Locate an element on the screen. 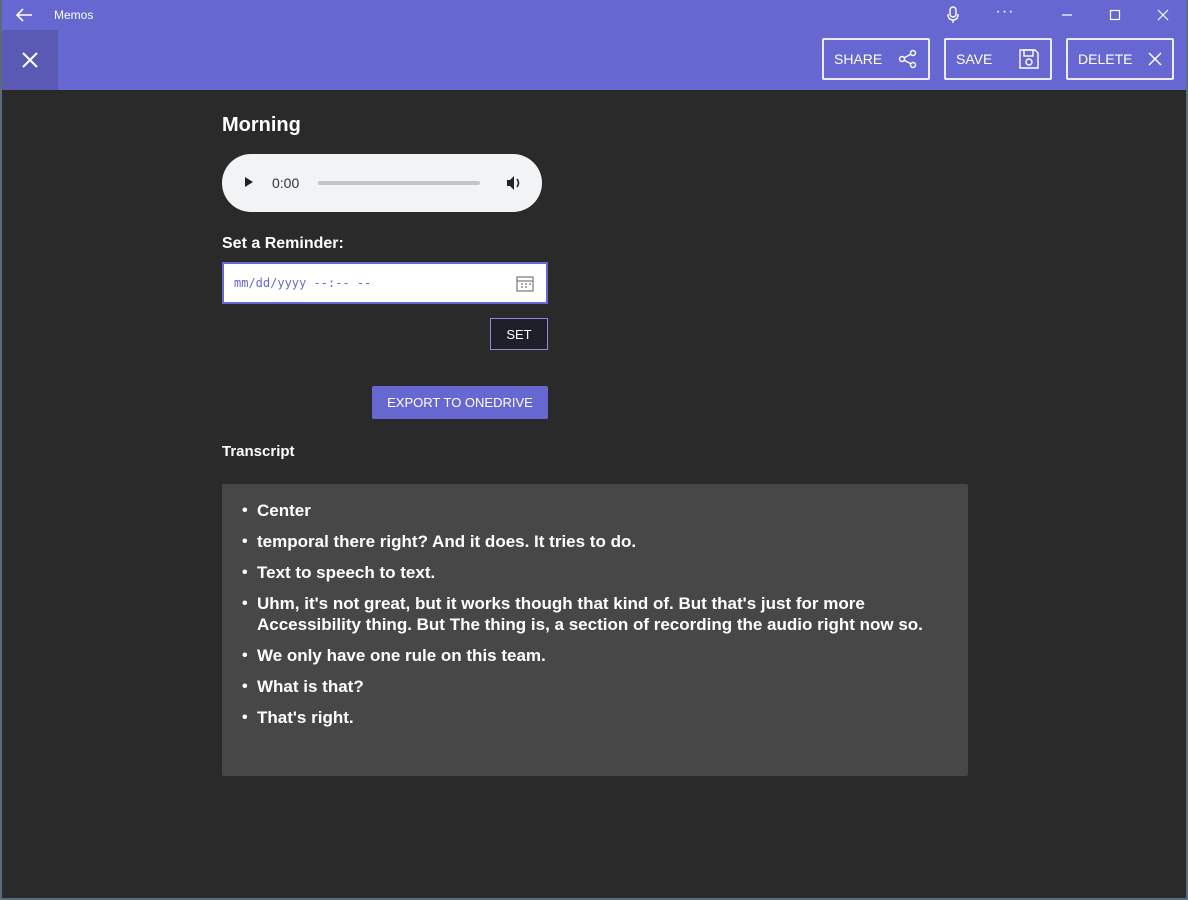  play-icon is located at coordinates (249, 182).